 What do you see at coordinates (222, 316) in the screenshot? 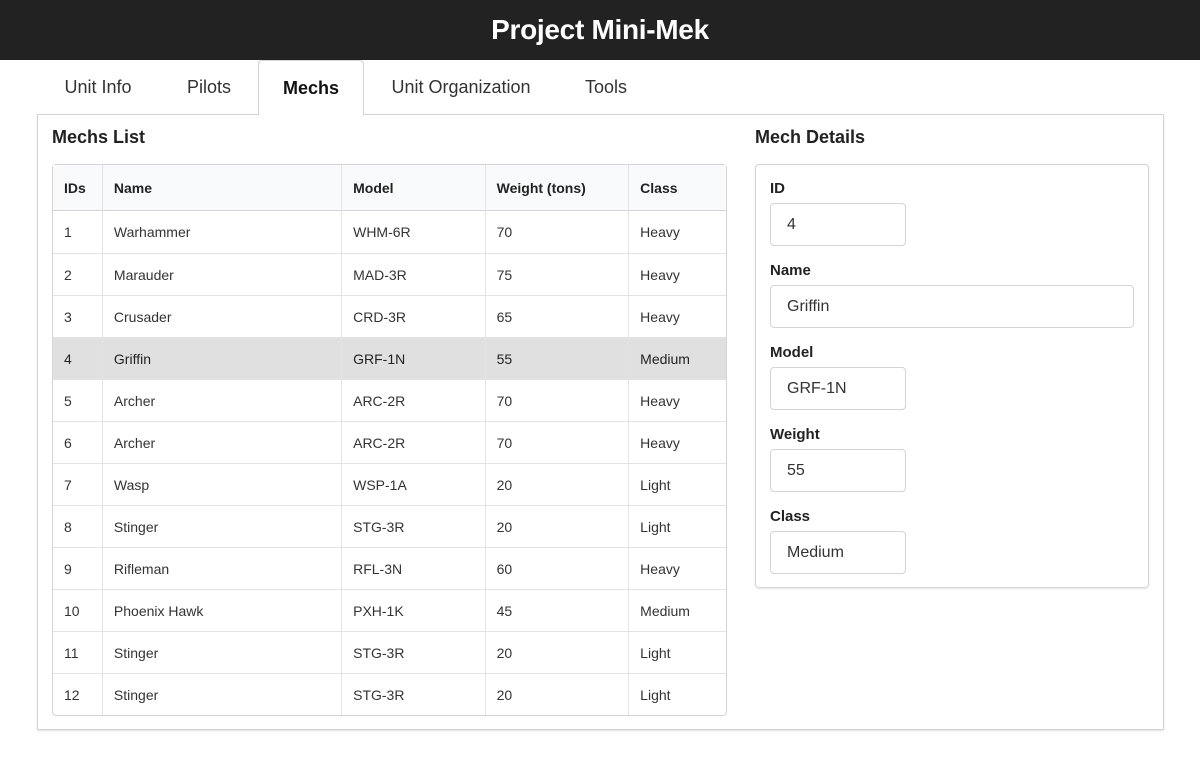
I see `cell-name: Crusader` at bounding box center [222, 316].